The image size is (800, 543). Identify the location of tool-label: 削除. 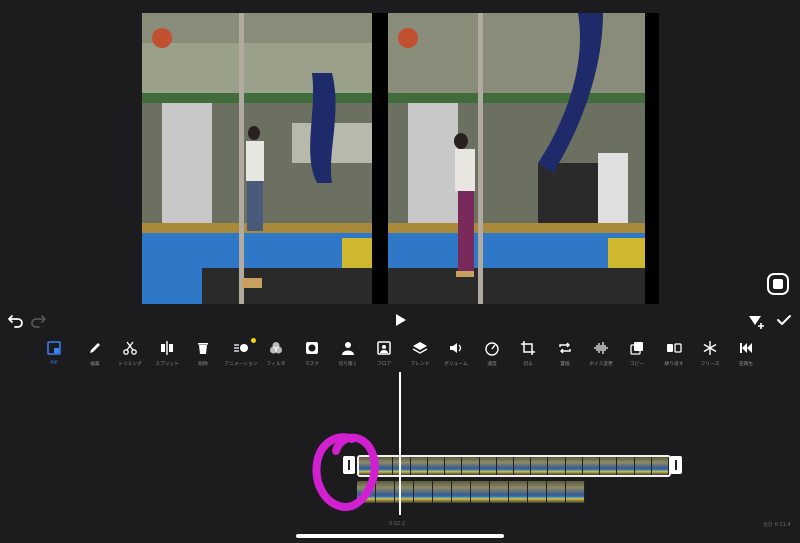
(203, 364).